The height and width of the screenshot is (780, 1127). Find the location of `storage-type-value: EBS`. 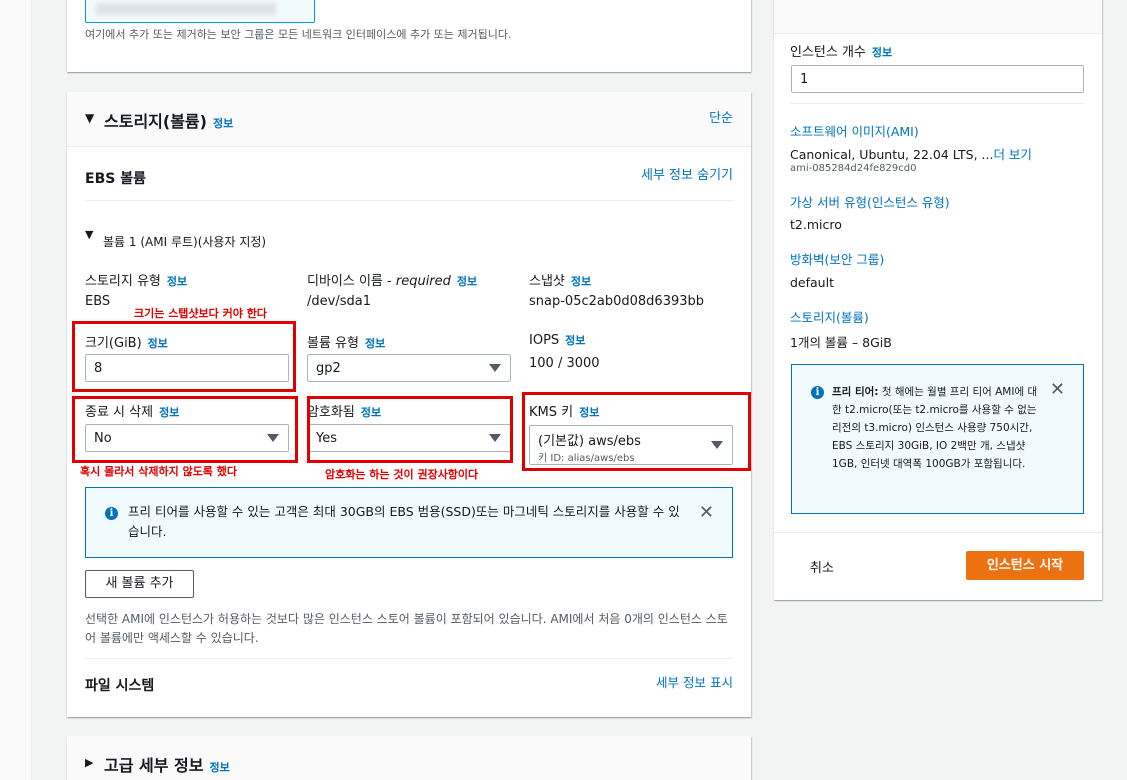

storage-type-value: EBS is located at coordinates (98, 301).